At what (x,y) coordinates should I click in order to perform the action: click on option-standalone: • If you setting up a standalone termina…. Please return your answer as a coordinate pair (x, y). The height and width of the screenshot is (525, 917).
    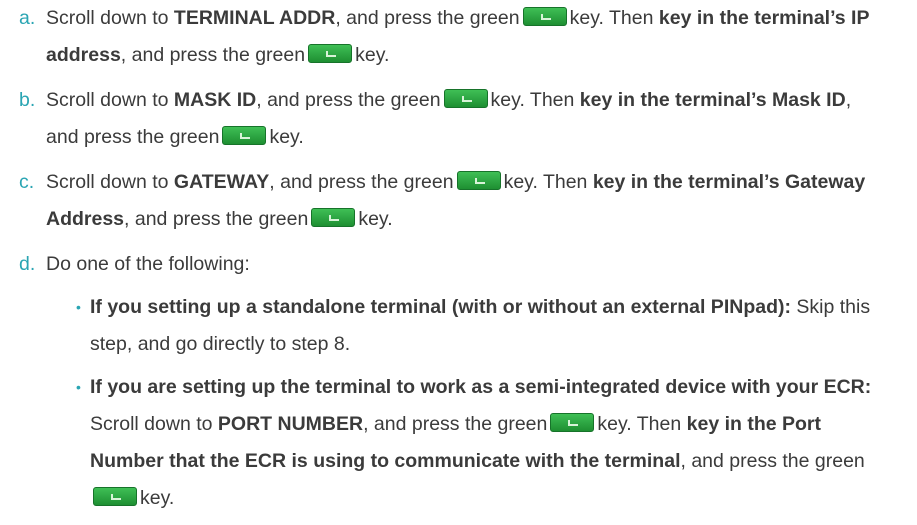
    Looking at the image, I should click on (468, 326).